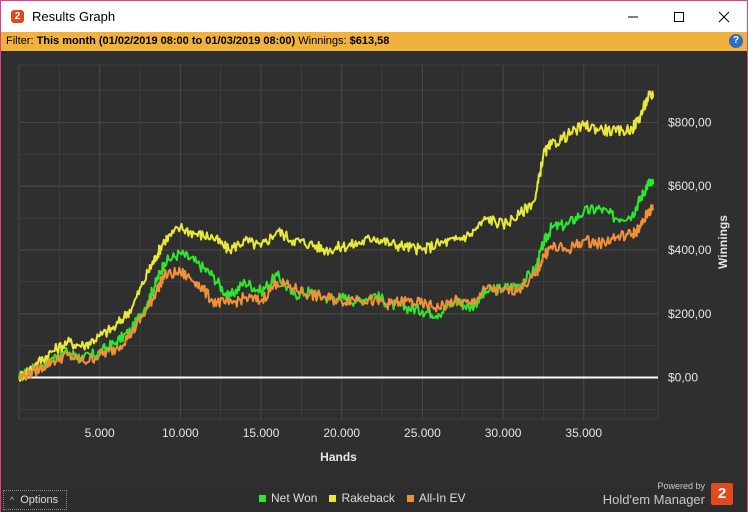  Describe the element at coordinates (74, 16) in the screenshot. I see `window-title: Results Graph` at that location.